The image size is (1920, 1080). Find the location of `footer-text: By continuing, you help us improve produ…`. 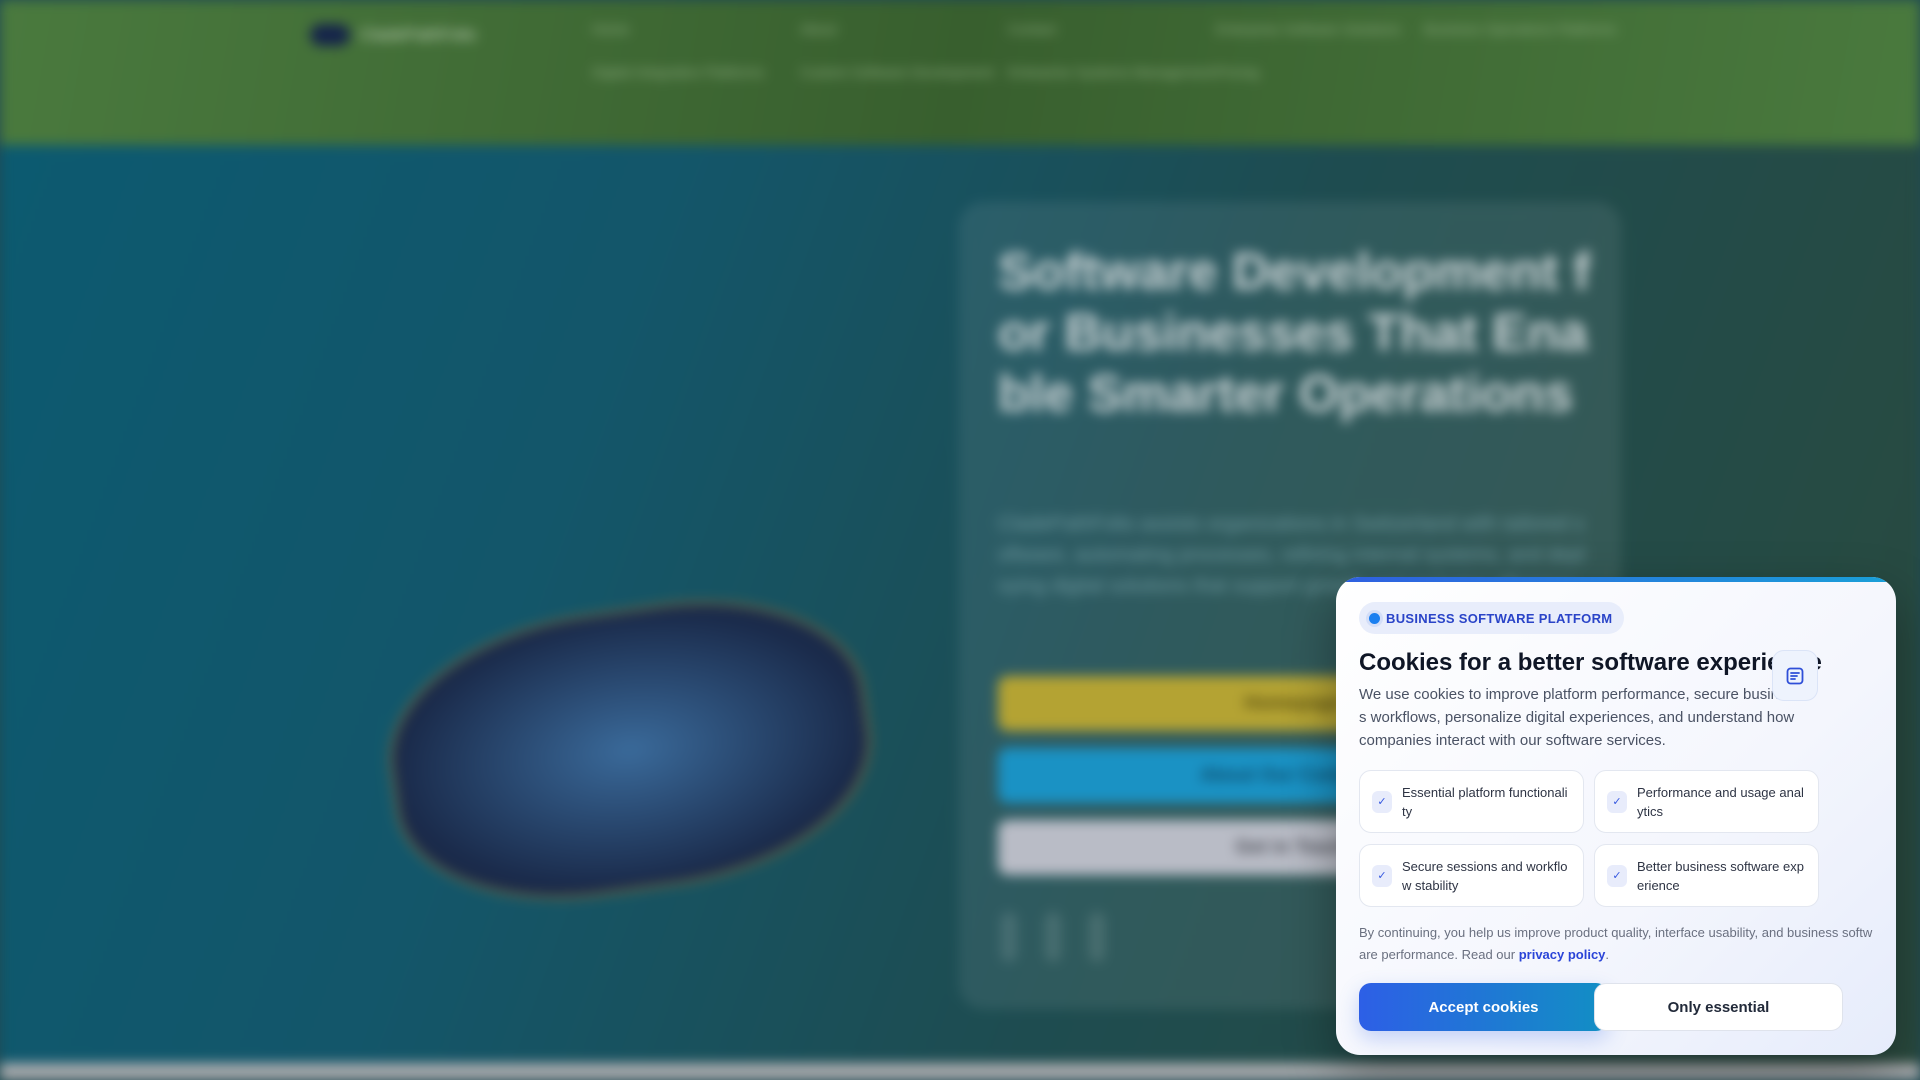

footer-text: By continuing, you help us improve produ… is located at coordinates (1616, 943).